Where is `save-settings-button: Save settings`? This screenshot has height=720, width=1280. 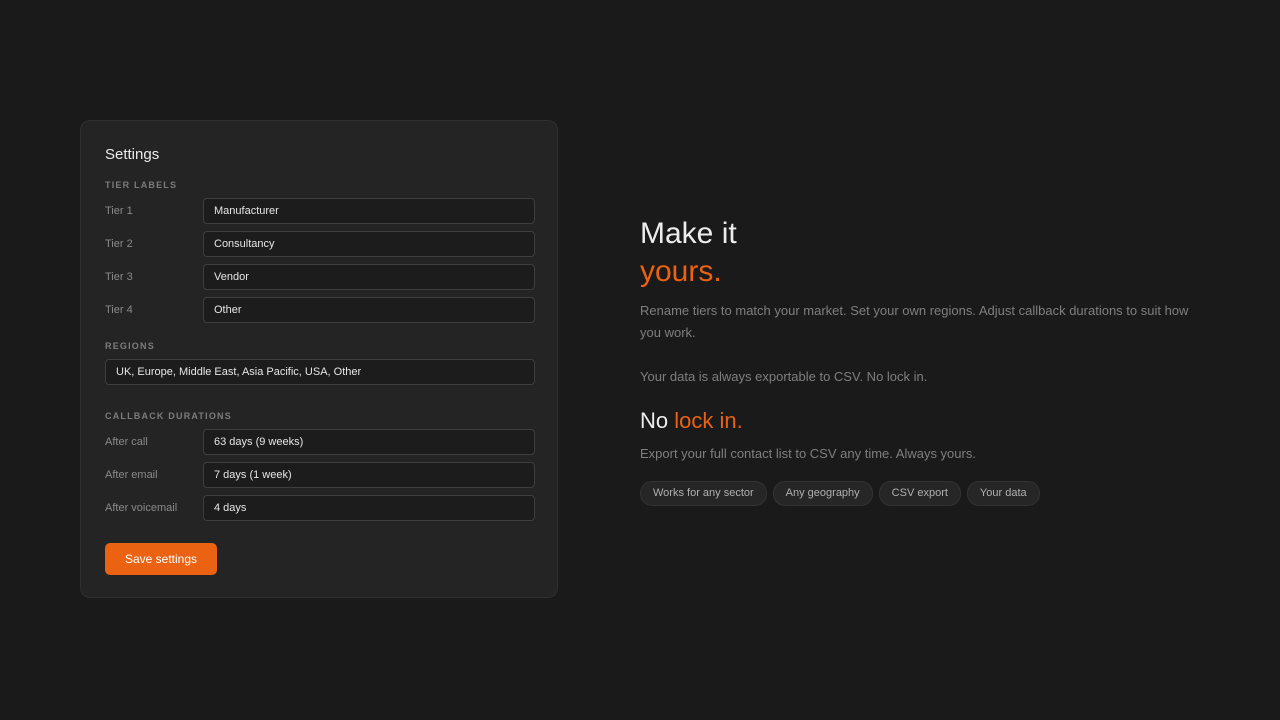
save-settings-button: Save settings is located at coordinates (161, 559).